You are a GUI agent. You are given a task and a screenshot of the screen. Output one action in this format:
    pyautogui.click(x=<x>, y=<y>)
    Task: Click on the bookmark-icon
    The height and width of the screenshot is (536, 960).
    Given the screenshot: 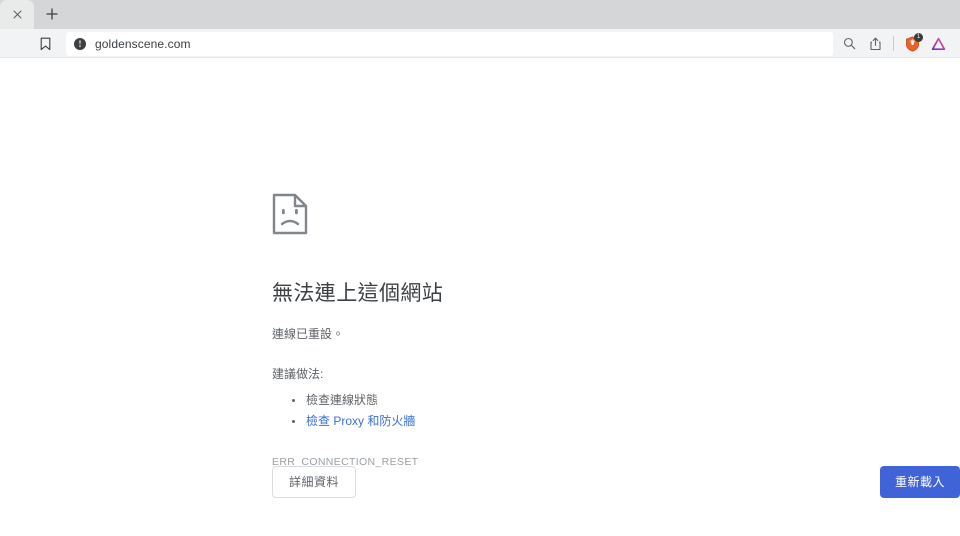 What is the action you would take?
    pyautogui.click(x=45, y=44)
    